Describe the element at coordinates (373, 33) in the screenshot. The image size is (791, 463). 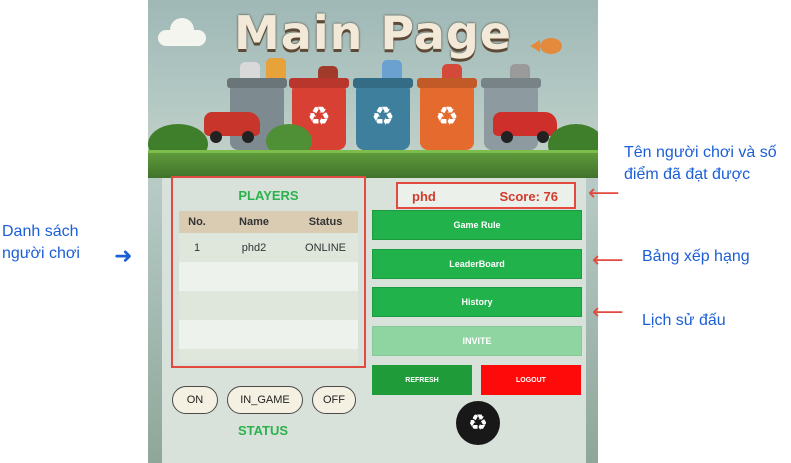
I see `page-title: Main Page` at that location.